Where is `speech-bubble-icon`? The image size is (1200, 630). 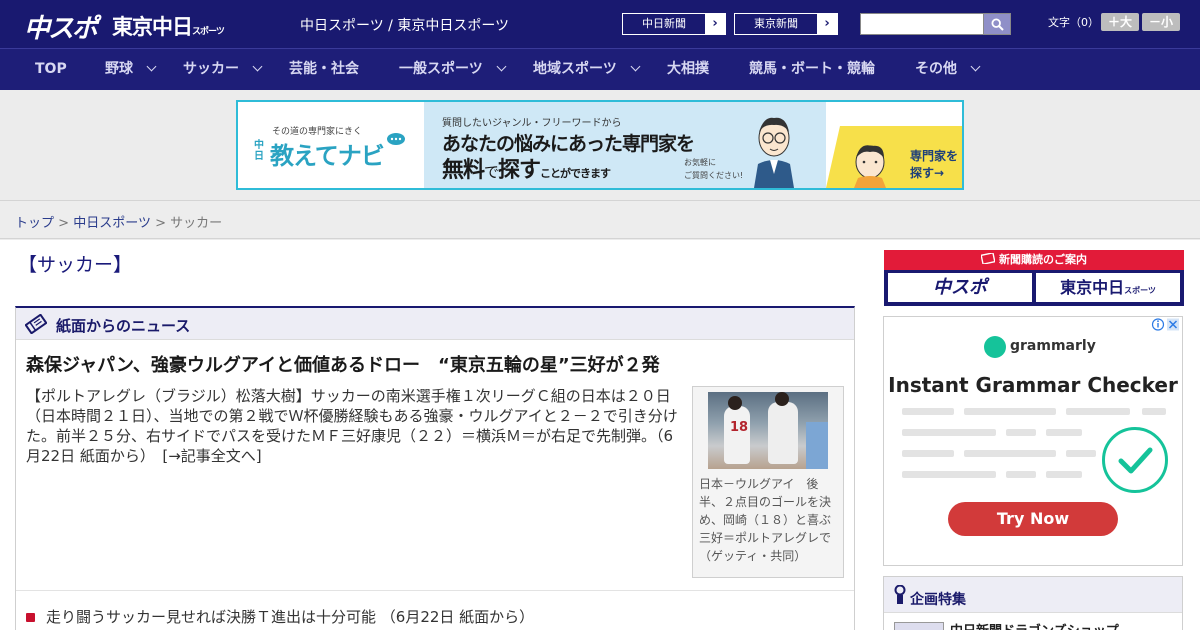
speech-bubble-icon is located at coordinates (396, 139).